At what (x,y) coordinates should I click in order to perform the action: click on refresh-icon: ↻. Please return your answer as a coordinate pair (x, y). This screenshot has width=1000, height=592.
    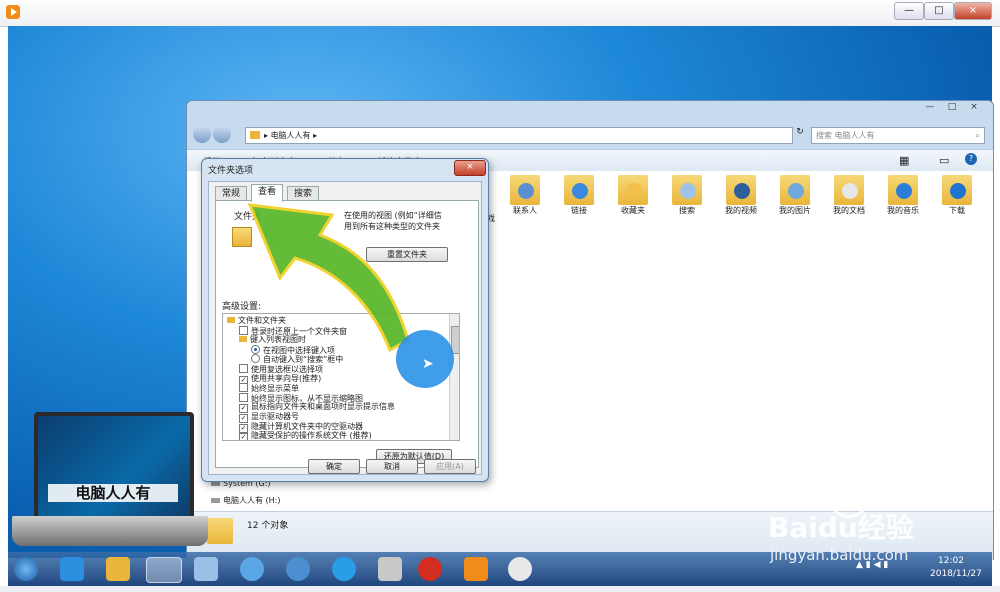
    Looking at the image, I should click on (800, 134).